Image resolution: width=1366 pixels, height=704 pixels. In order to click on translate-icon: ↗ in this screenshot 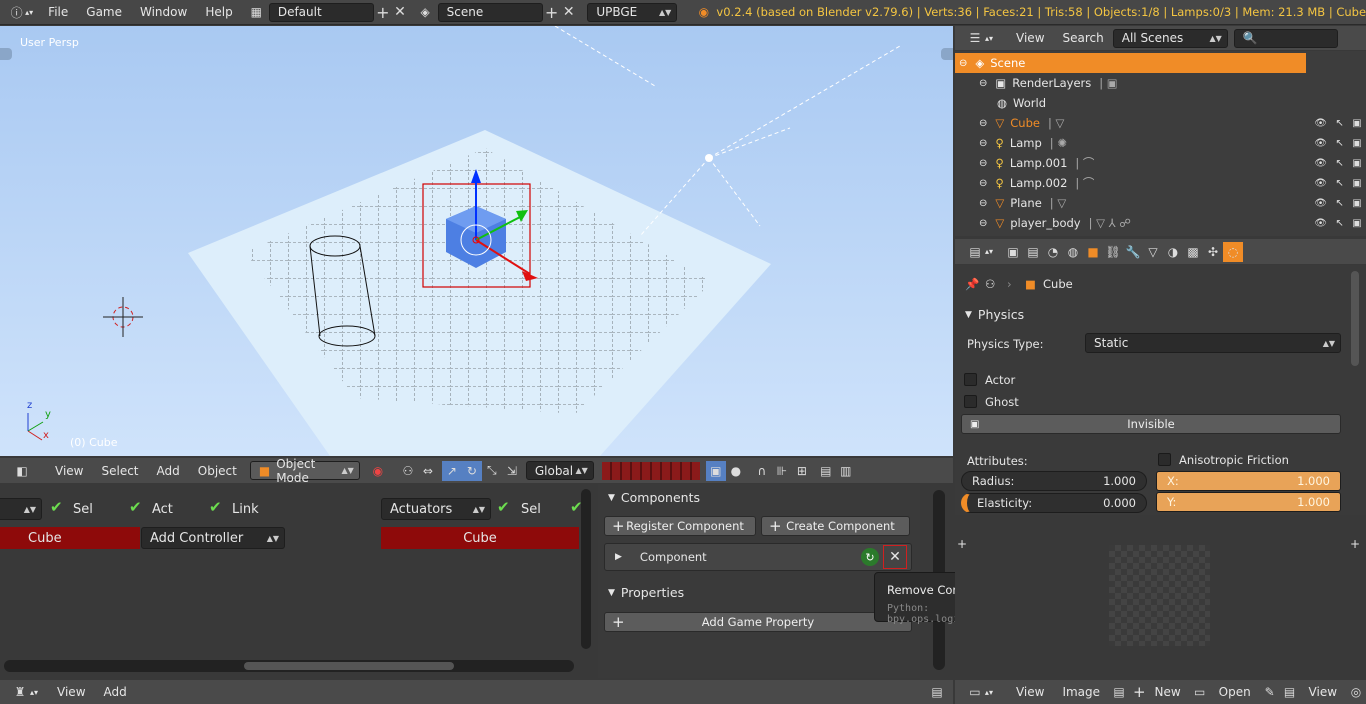, I will do `click(451, 470)`.